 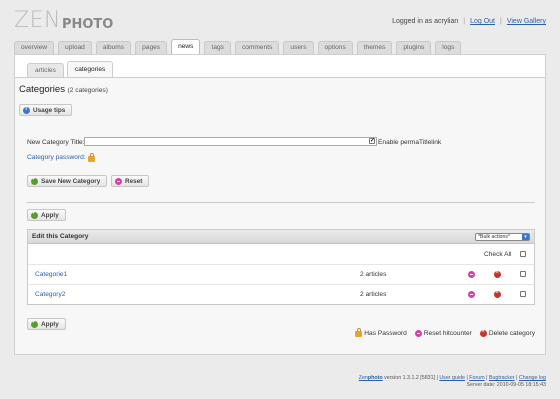 What do you see at coordinates (374, 47) in the screenshot?
I see `tab-themes: themes` at bounding box center [374, 47].